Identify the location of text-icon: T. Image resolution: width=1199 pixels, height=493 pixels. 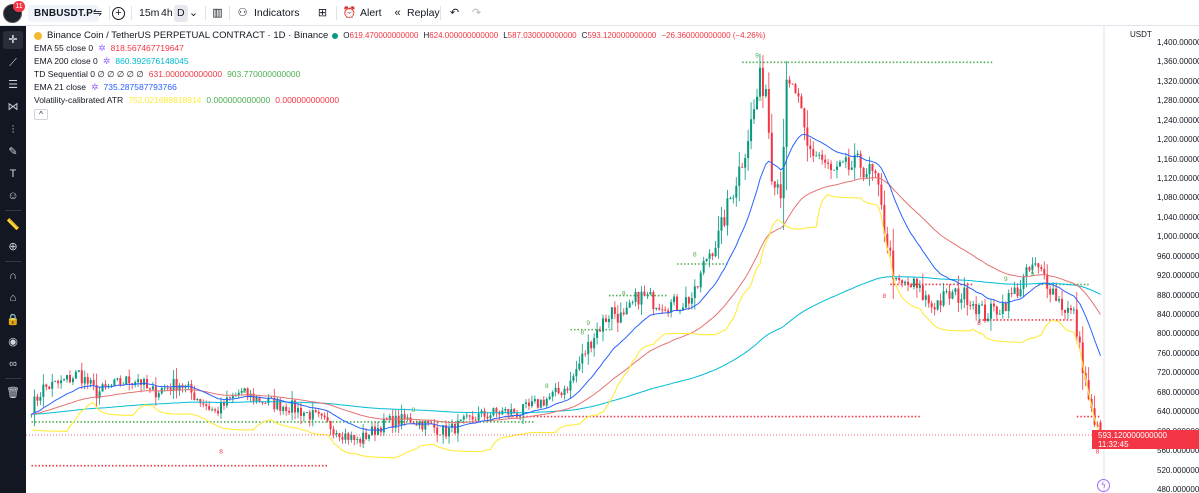
(13, 174).